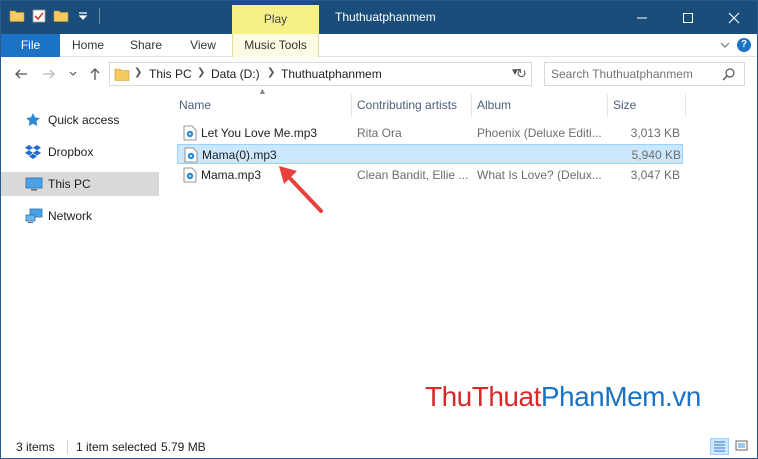 Image resolution: width=758 pixels, height=459 pixels. Describe the element at coordinates (183, 447) in the screenshot. I see `status-selection-size: 5.79 MB` at that location.